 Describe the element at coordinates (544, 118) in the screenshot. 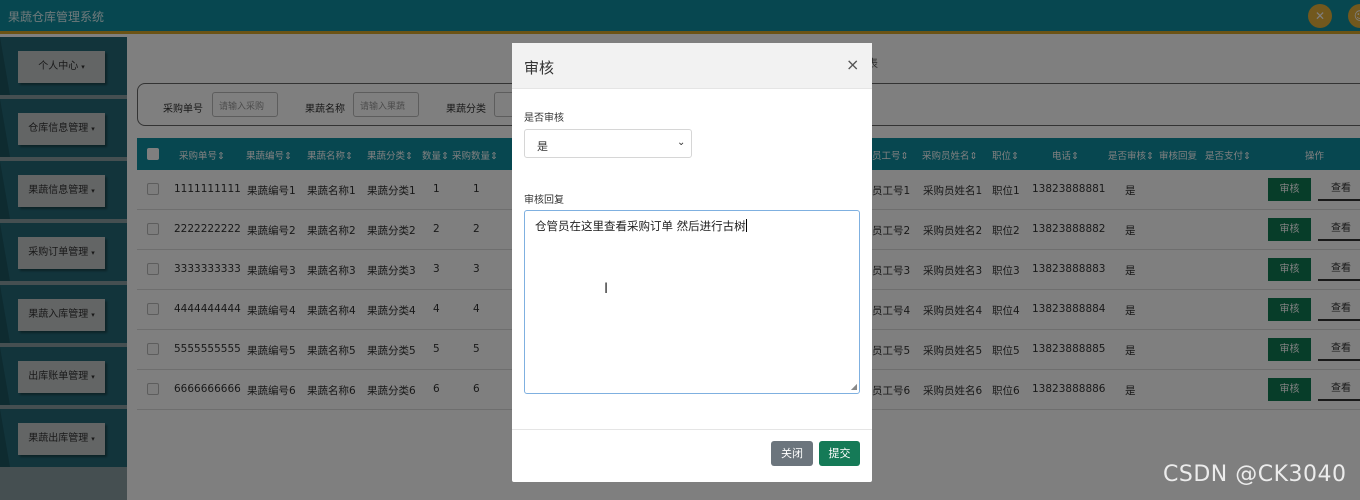

I see `audit-field-label: 是否审核` at that location.